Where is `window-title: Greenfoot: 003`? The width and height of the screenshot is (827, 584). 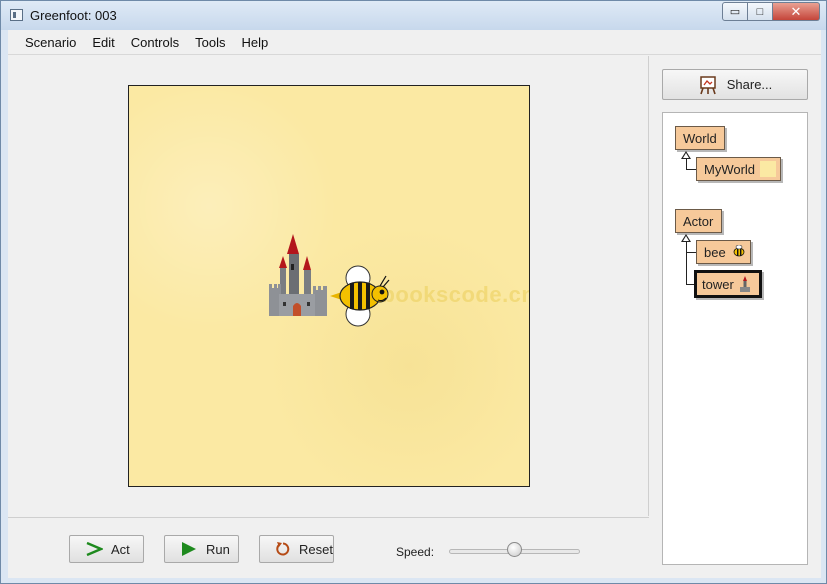 window-title: Greenfoot: 003 is located at coordinates (73, 15).